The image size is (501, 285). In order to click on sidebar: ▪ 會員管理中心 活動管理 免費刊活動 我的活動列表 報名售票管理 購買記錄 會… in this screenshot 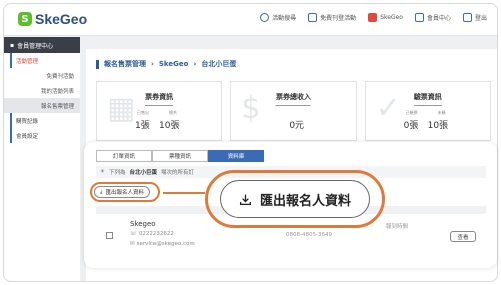, I will do `click(42, 159)`.